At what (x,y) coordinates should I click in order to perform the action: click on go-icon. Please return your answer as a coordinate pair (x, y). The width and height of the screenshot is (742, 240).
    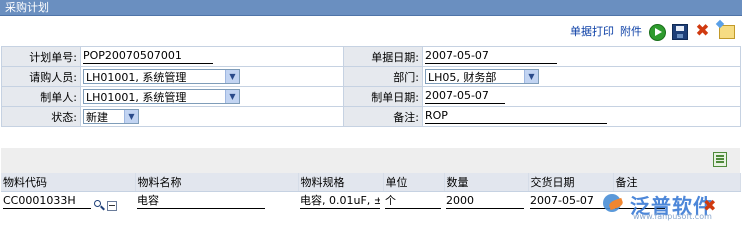
    Looking at the image, I should click on (657, 32).